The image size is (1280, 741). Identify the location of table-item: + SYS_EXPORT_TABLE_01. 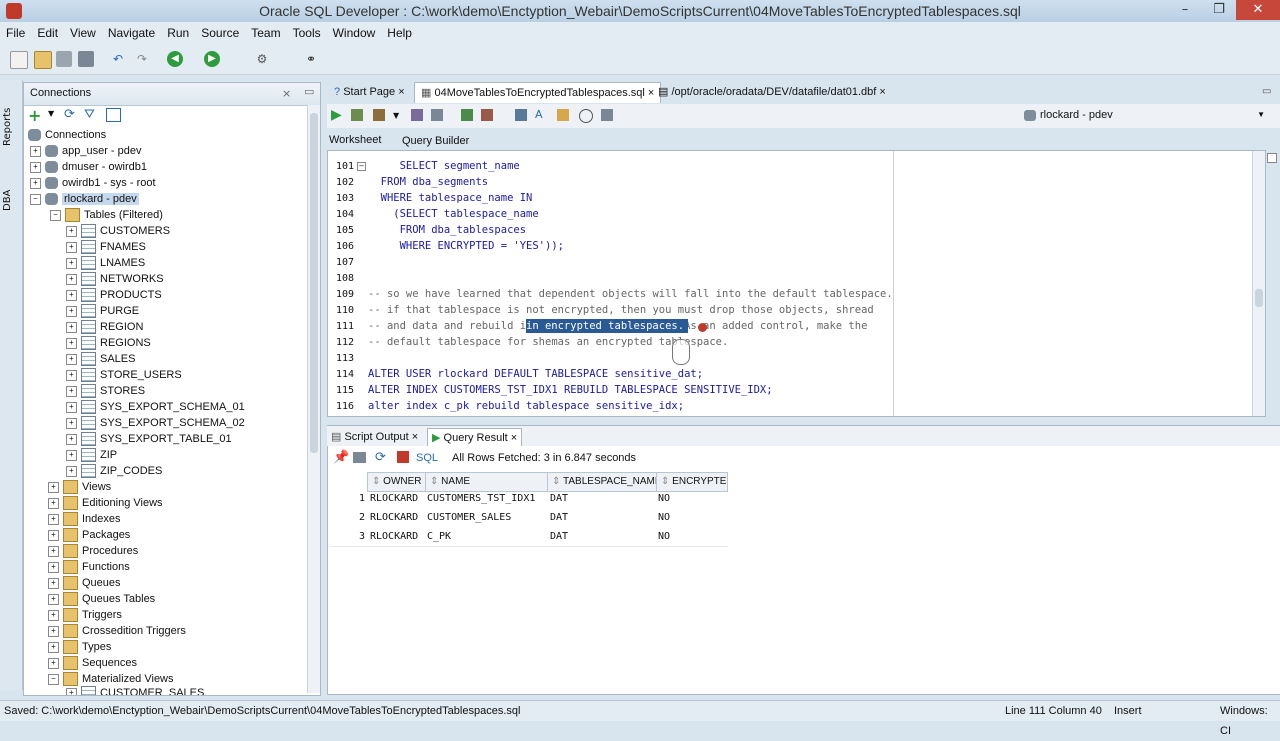
(149, 439).